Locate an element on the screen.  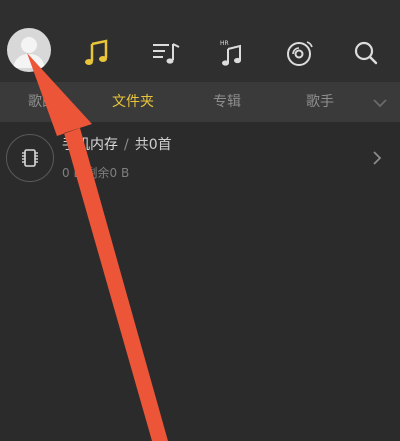
tab-artist: 歌手 is located at coordinates (320, 102).